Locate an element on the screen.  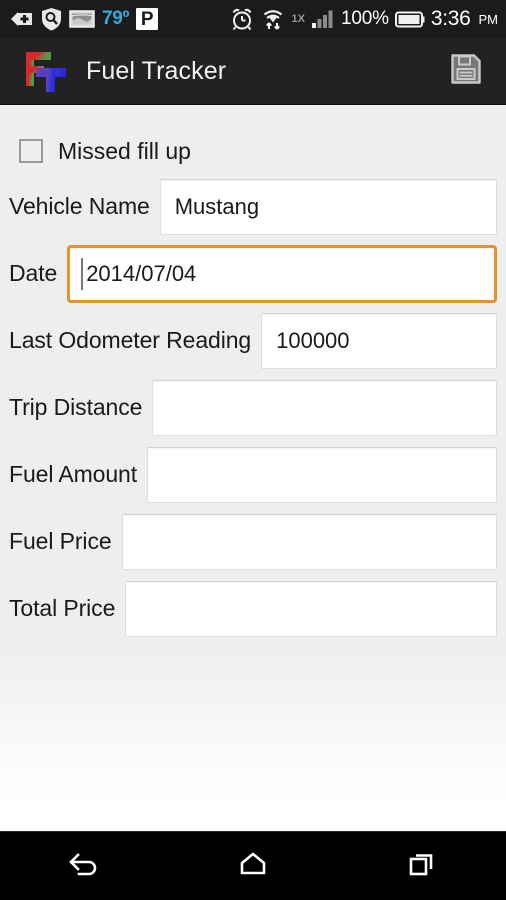
total-price-label: Total Price is located at coordinates (62, 608).